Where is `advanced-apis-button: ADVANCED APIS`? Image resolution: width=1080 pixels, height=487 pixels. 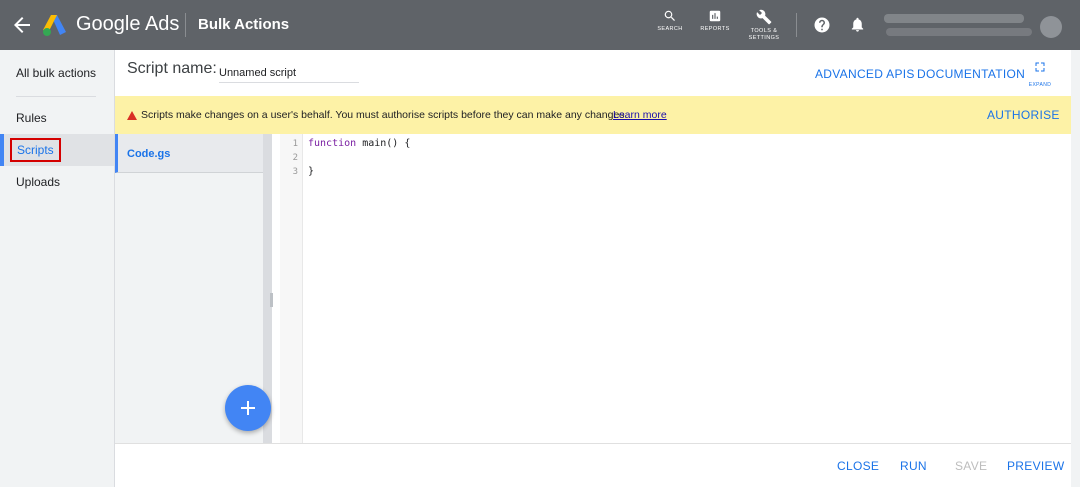 advanced-apis-button: ADVANCED APIS is located at coordinates (865, 74).